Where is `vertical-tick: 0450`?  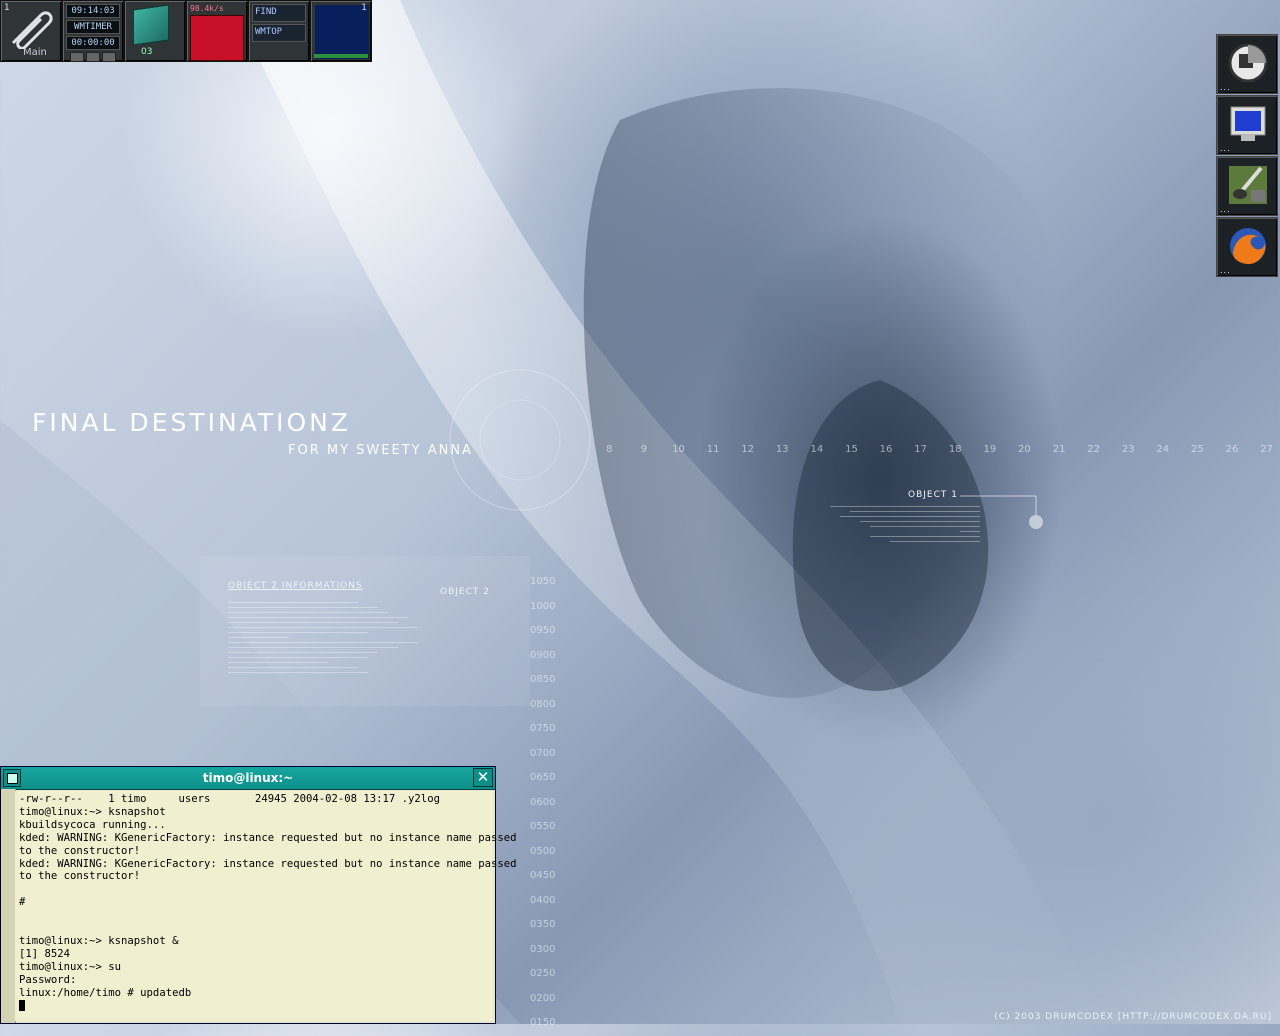 vertical-tick: 0450 is located at coordinates (543, 875).